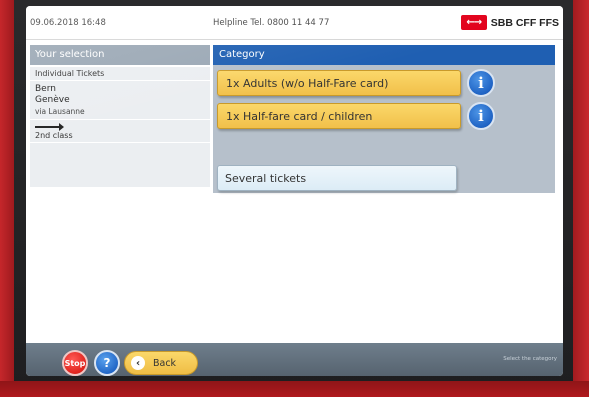  What do you see at coordinates (339, 116) in the screenshot?
I see `half-fare-ticket-button: 1x Half-fare card / children` at bounding box center [339, 116].